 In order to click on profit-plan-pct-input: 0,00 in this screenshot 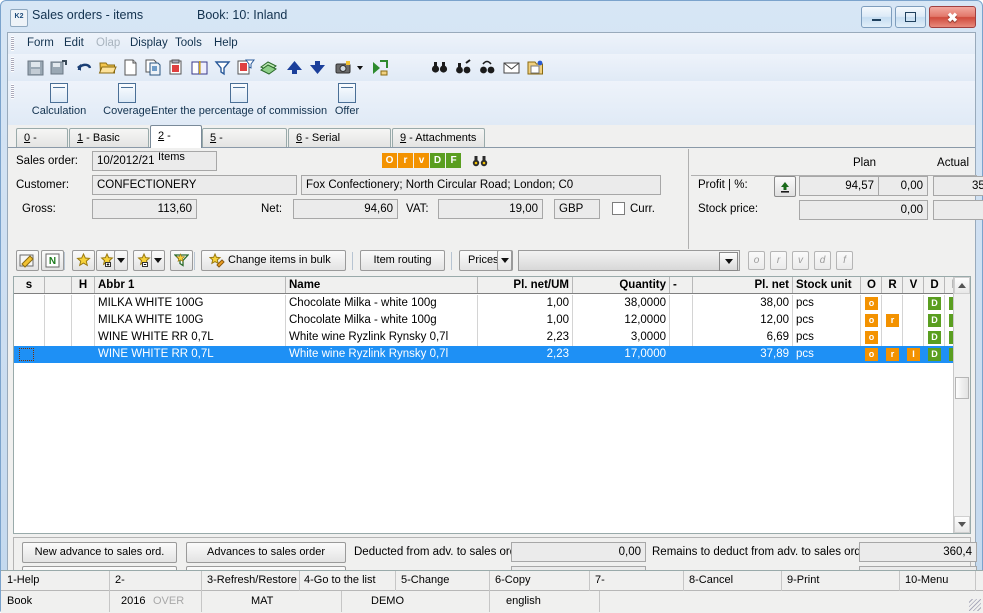, I will do `click(903, 186)`.